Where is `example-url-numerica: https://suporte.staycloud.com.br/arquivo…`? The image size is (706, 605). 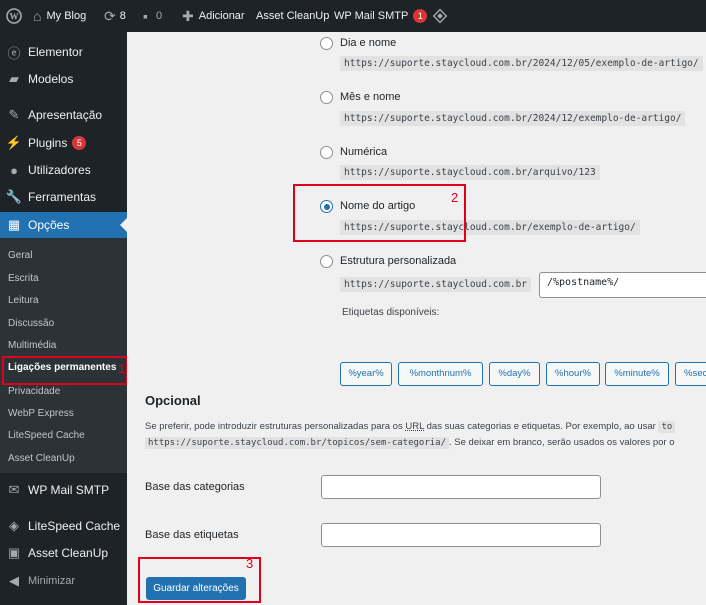
example-url-numerica: https://suporte.staycloud.com.br/arquivo… is located at coordinates (470, 172).